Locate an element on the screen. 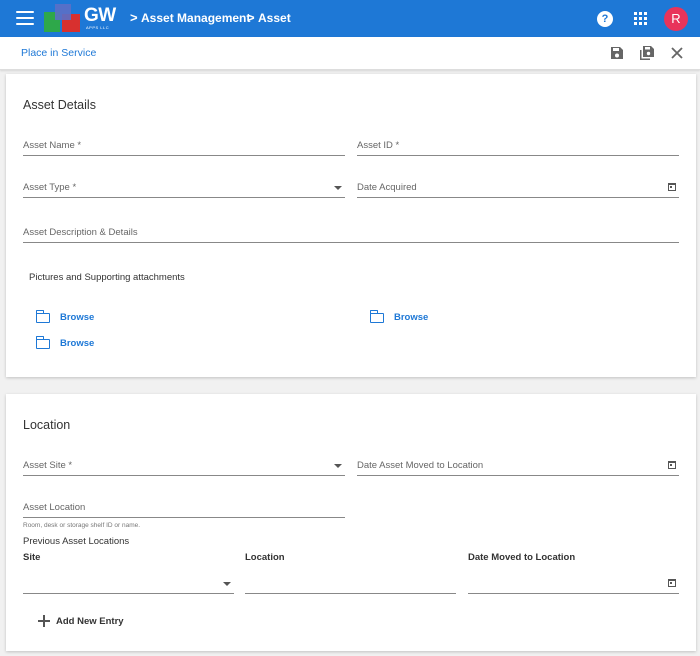  asset-id-field: Asset ID * is located at coordinates (518, 147).